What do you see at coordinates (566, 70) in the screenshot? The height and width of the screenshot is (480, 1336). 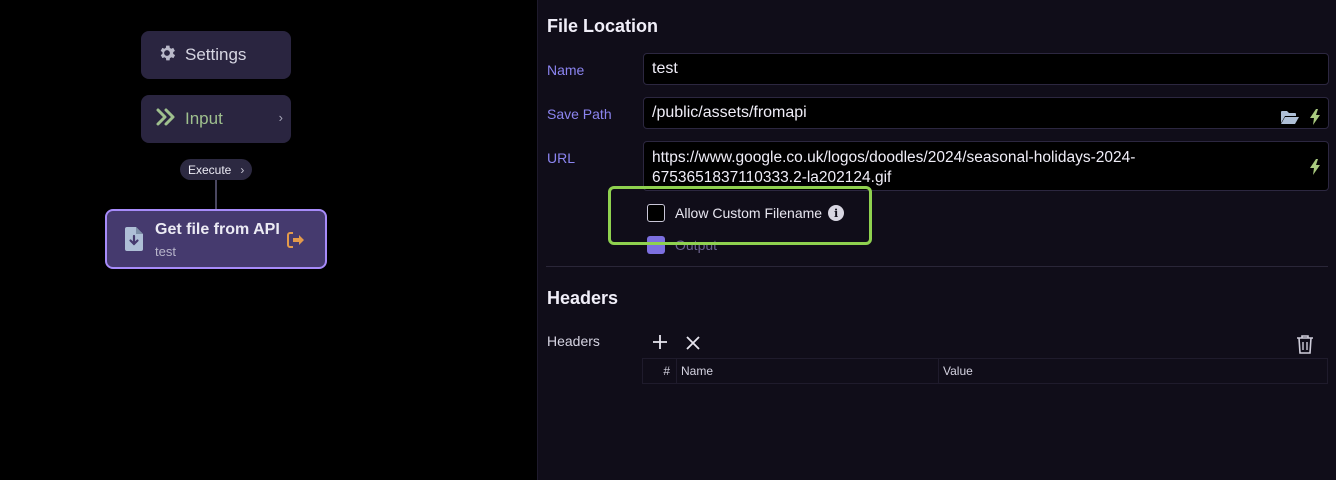 I see `name-label: Name` at bounding box center [566, 70].